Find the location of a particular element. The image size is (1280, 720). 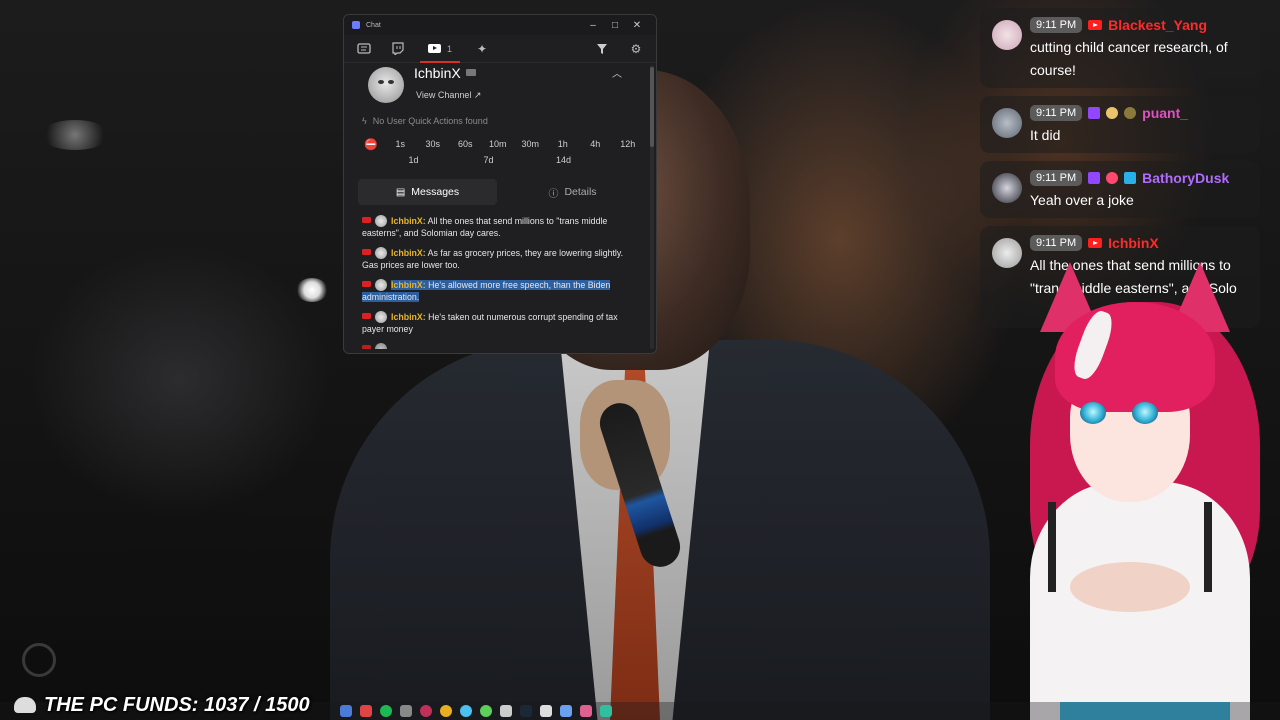

overlay-username: IchbinX is located at coordinates (1133, 243).